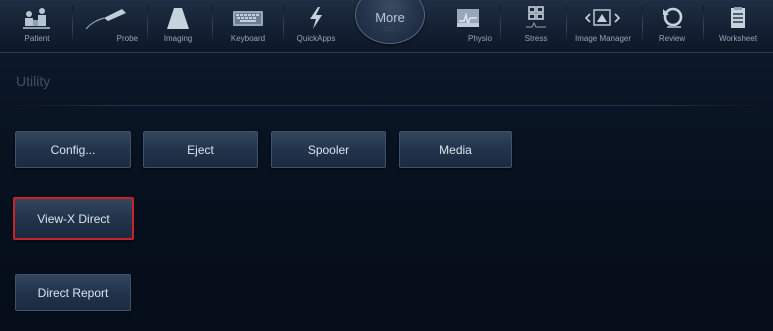 The image size is (773, 331). Describe the element at coordinates (672, 38) in the screenshot. I see `toolbar-label: Review` at that location.